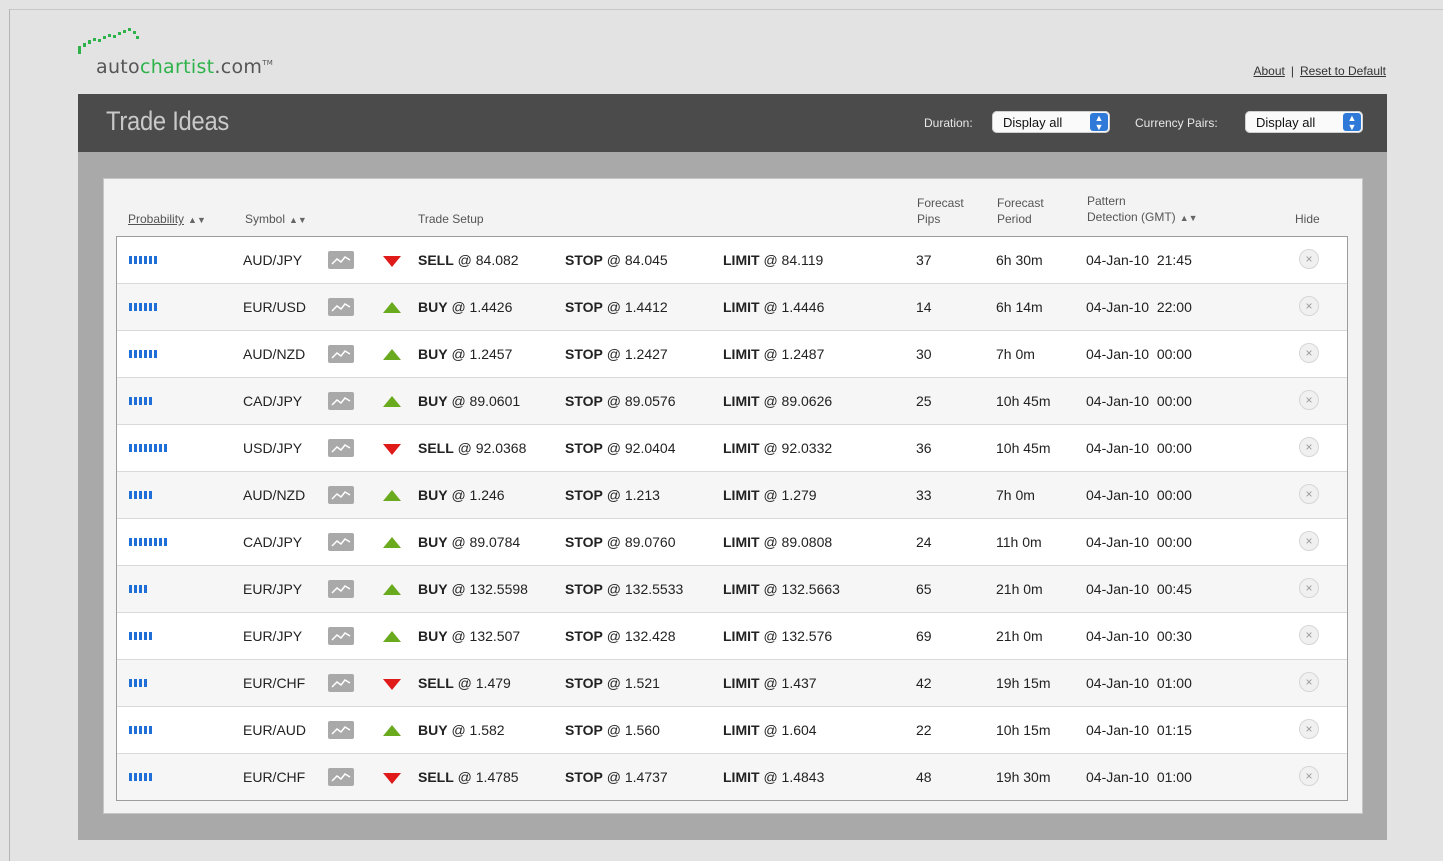 The image size is (1443, 861). Describe the element at coordinates (274, 354) in the screenshot. I see `symbol-cell: AUD/NZD` at that location.